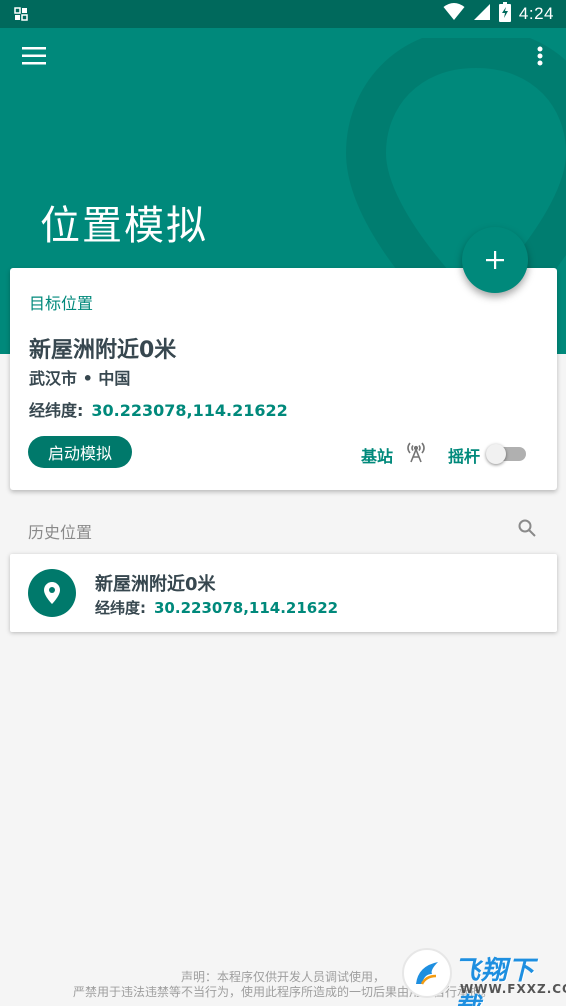 The width and height of the screenshot is (566, 1006). Describe the element at coordinates (454, 14) in the screenshot. I see `wifi-icon` at that location.